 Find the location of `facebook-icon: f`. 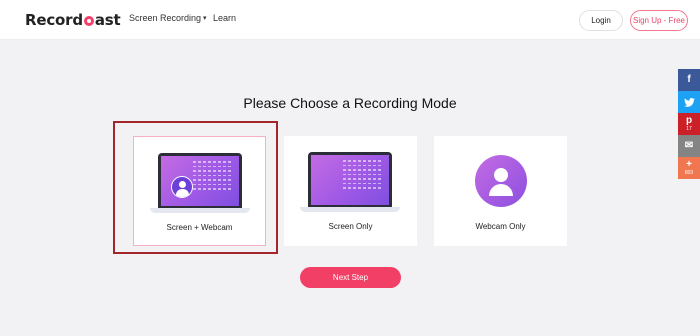

facebook-icon: f is located at coordinates (689, 79).